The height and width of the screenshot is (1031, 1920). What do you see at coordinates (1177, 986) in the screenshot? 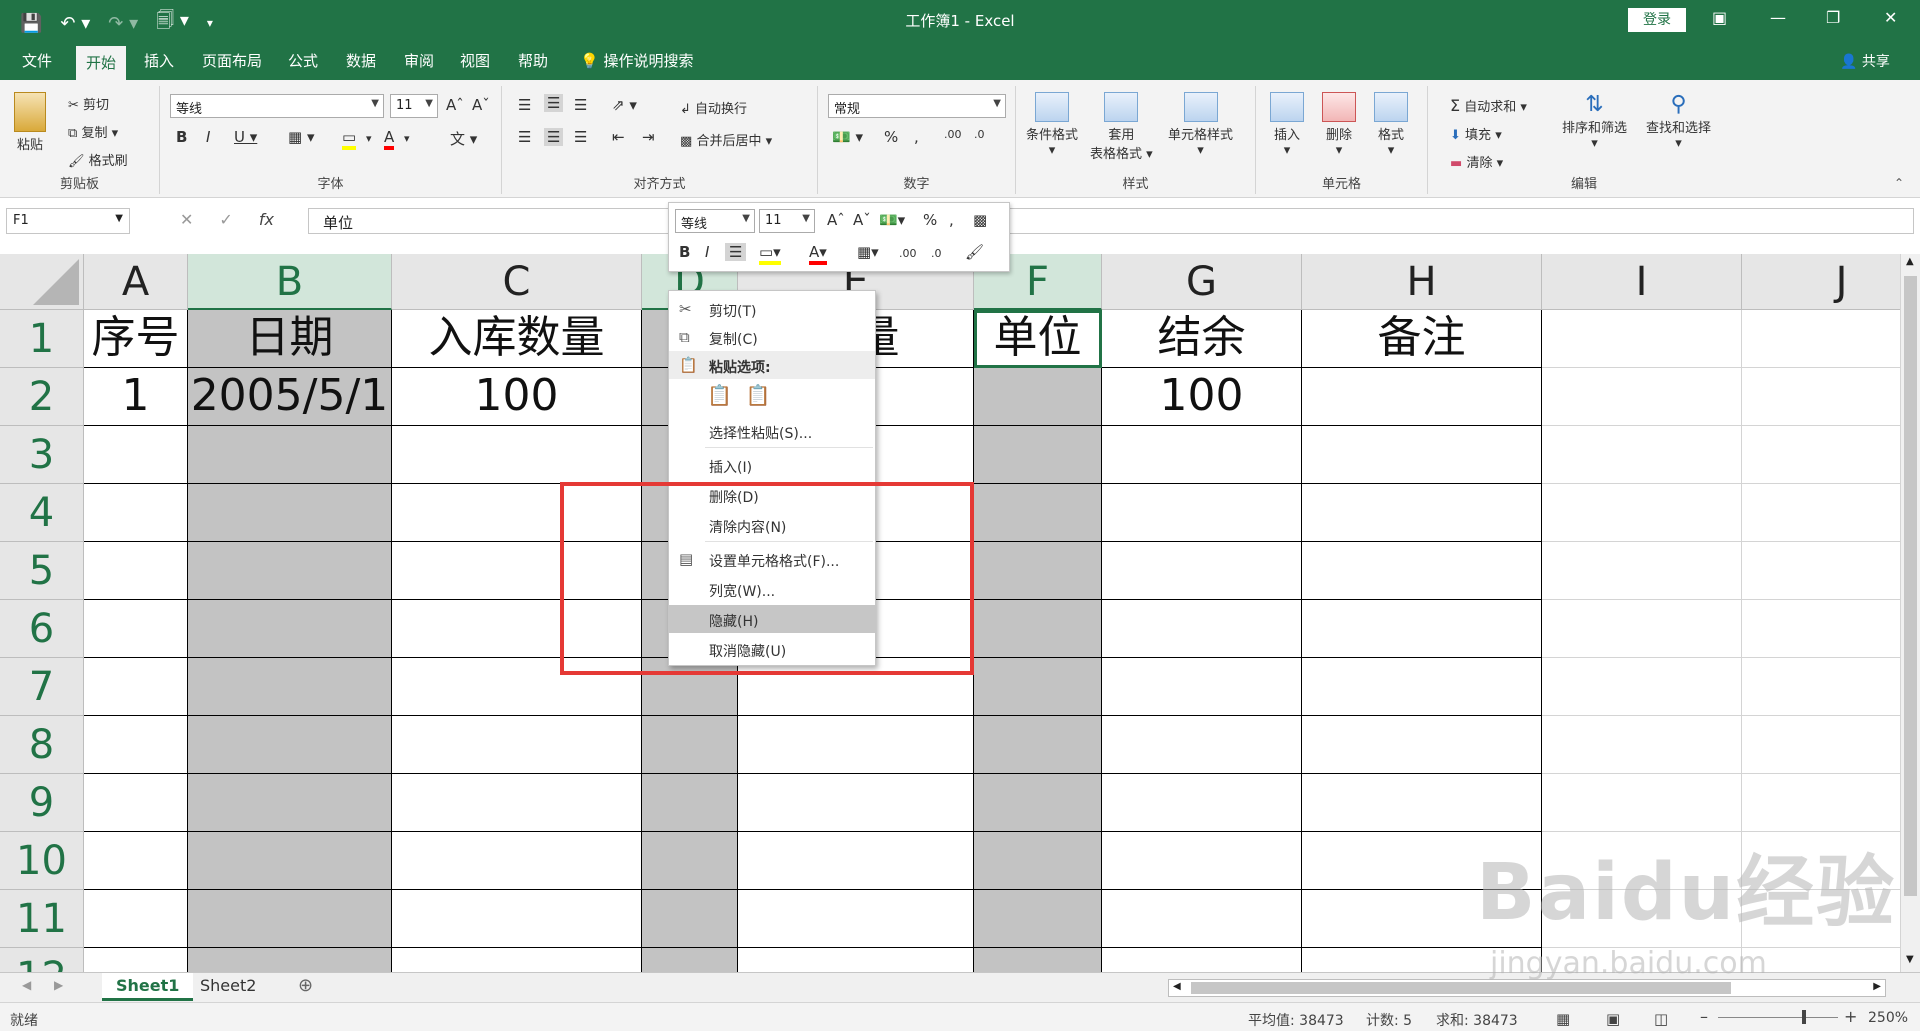
I see `scroll-left-icon: ◀` at bounding box center [1177, 986].